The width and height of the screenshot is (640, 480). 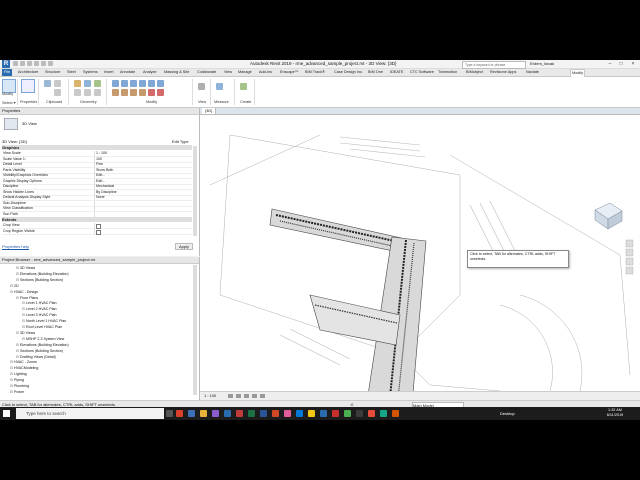 What do you see at coordinates (615, 413) in the screenshot?
I see `system-clock: 1:32 AM 6/11/2019` at bounding box center [615, 413].